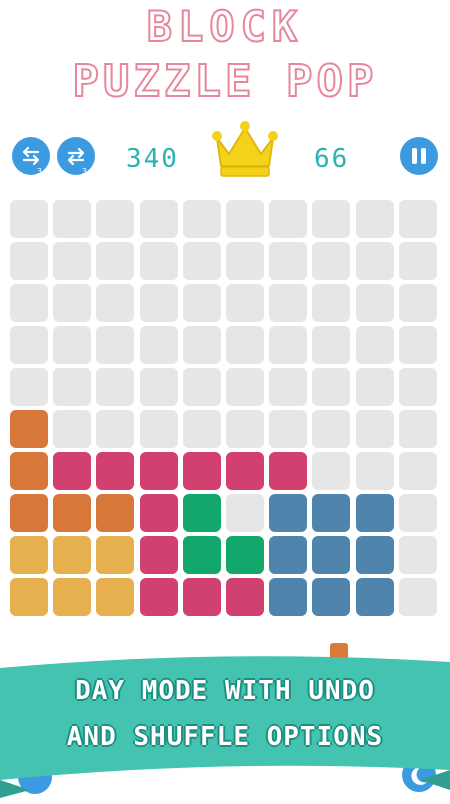 Image resolution: width=450 pixels, height=804 pixels. Describe the element at coordinates (419, 156) in the screenshot. I see `pause-button` at that location.